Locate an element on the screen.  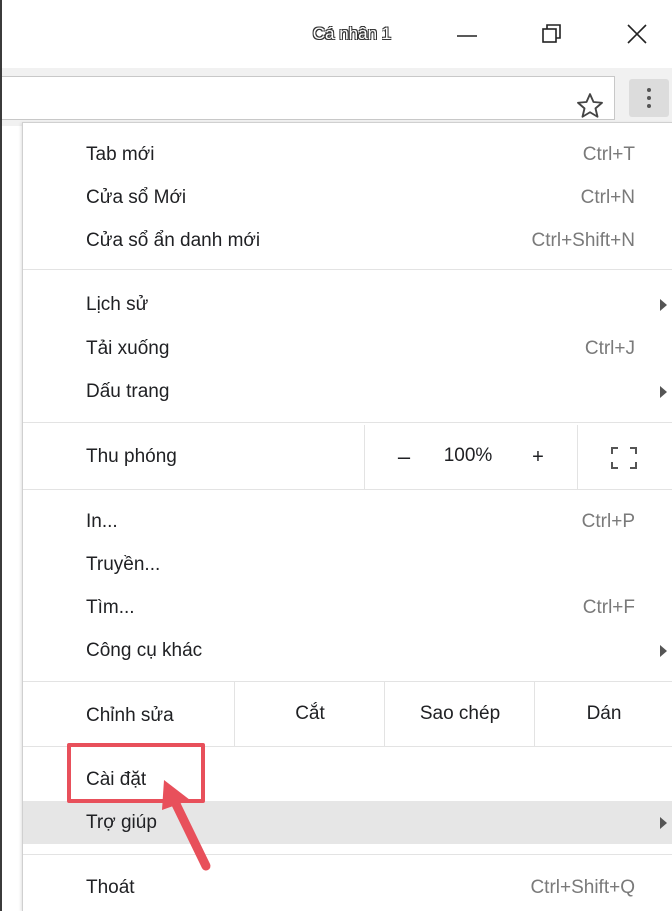
star-icon is located at coordinates (590, 105).